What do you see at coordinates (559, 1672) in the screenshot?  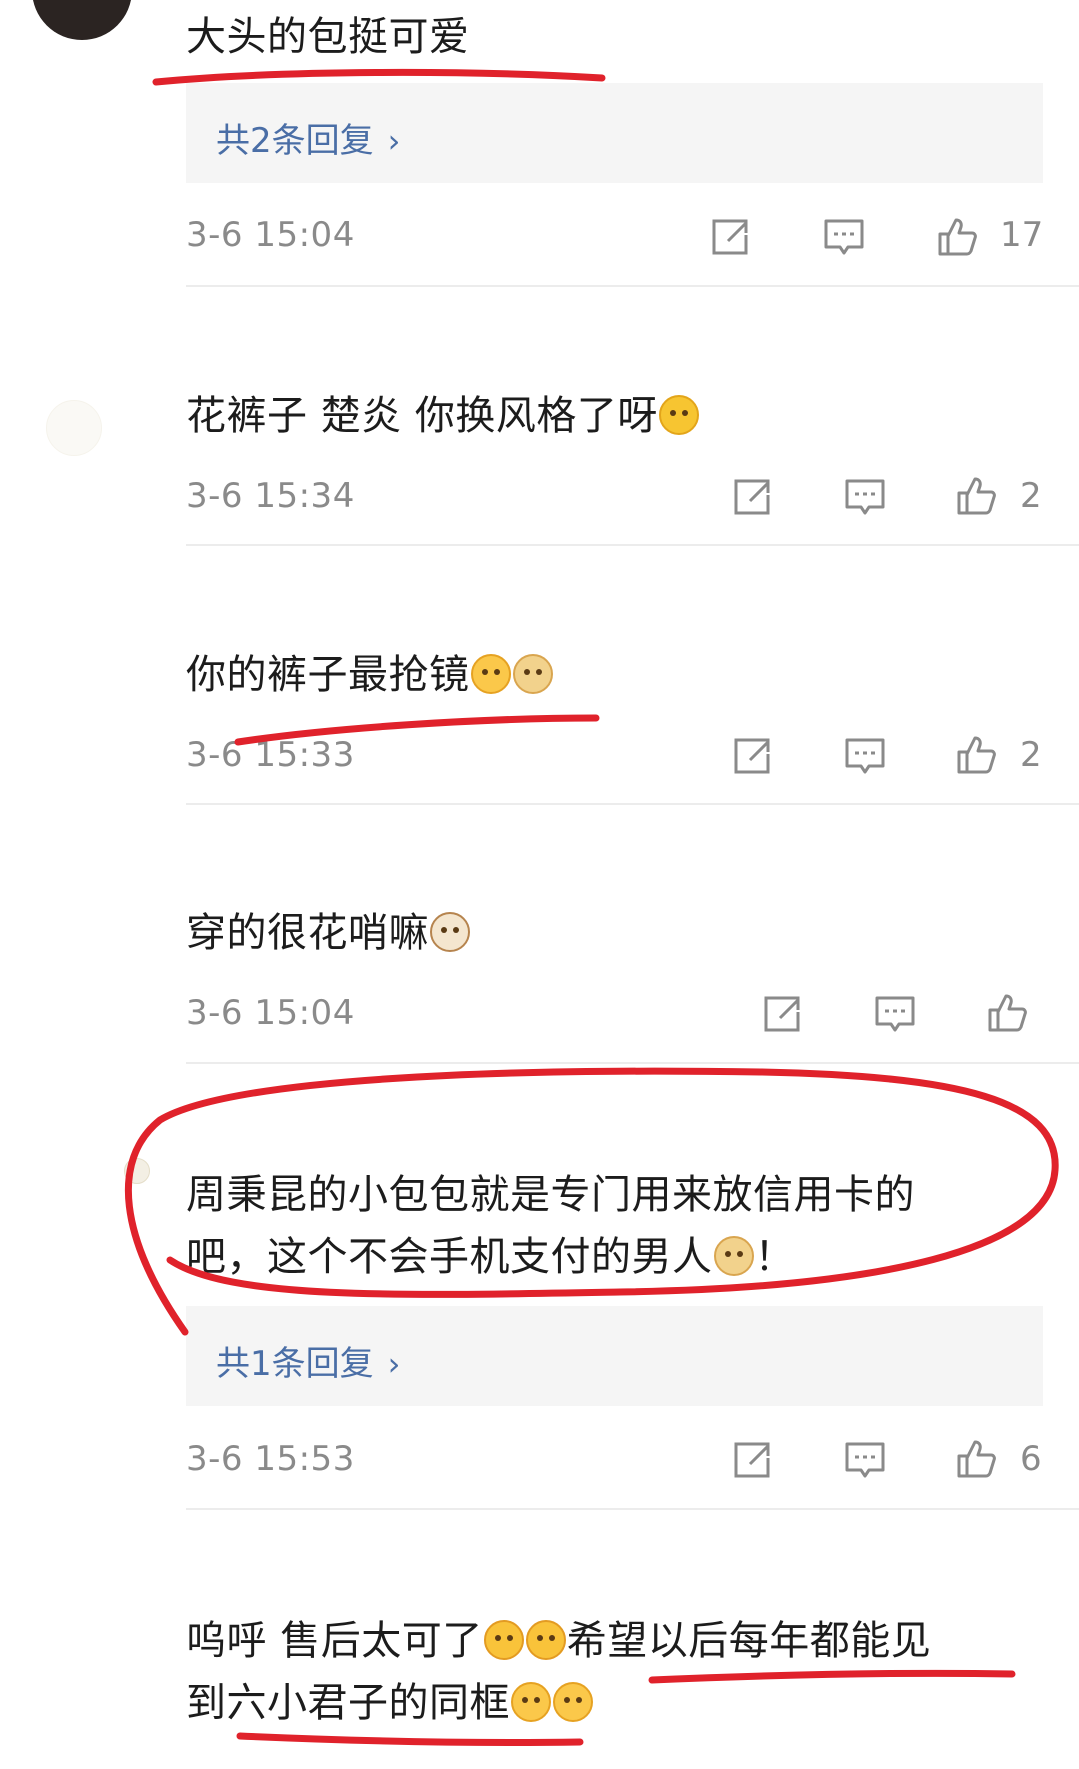 I see `comment-text: 呜呼 售后太可了 希望以后每年都能见 到六小君子的同框` at bounding box center [559, 1672].